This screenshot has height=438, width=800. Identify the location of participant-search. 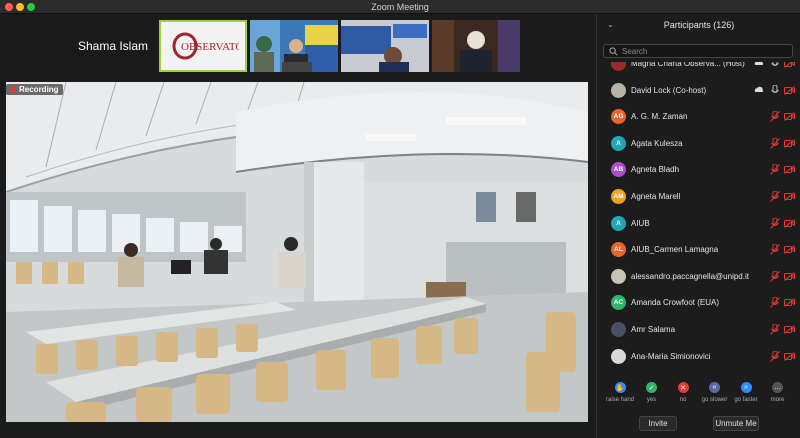
(698, 51).